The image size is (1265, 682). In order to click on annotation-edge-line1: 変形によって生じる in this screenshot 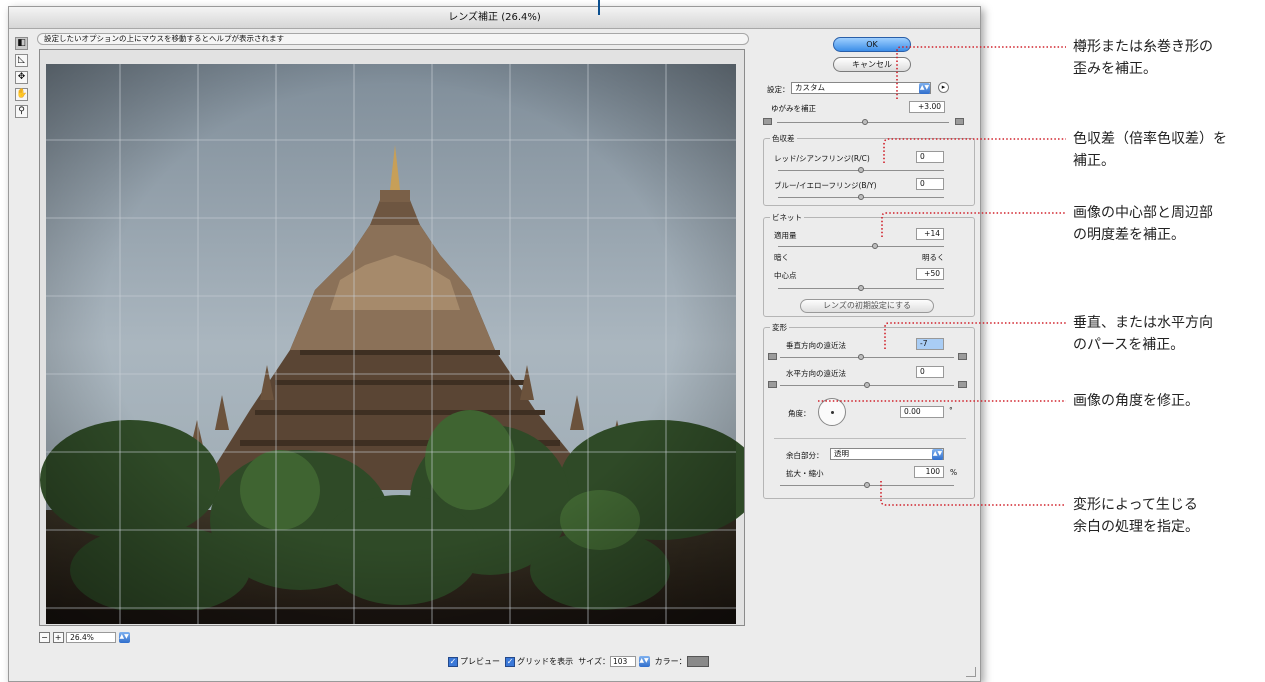, I will do `click(1135, 505)`.